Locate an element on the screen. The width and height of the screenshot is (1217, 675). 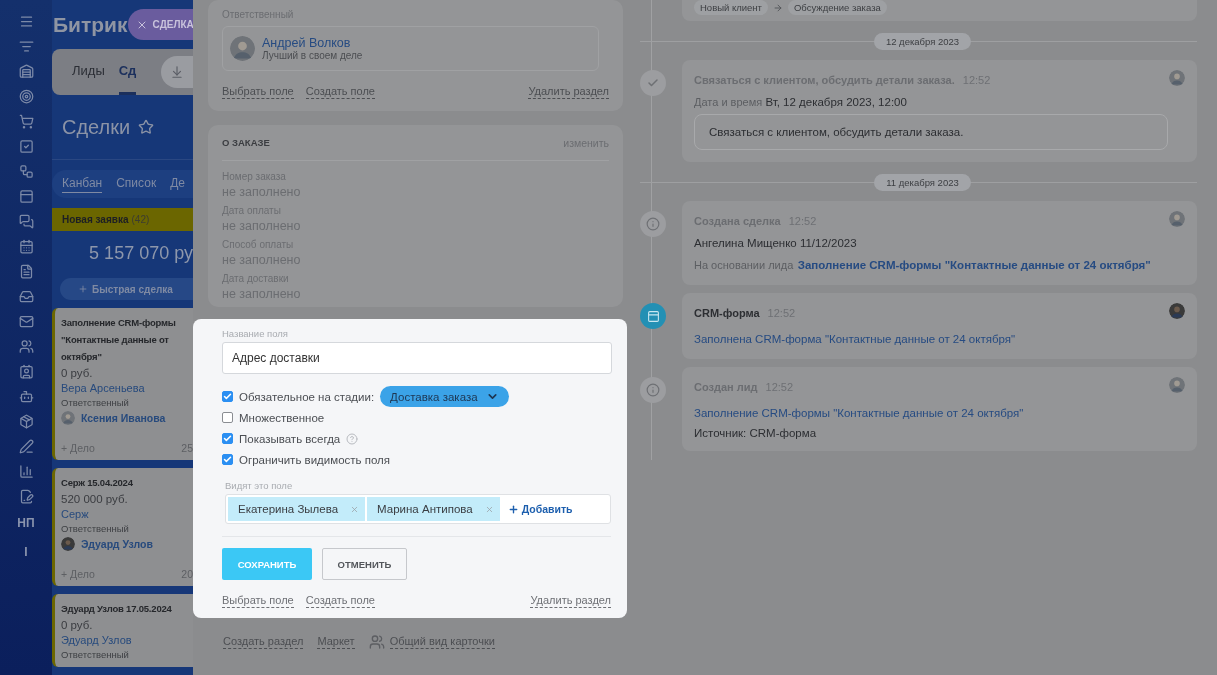
sidebar-item: I is located at coordinates (26, 552).